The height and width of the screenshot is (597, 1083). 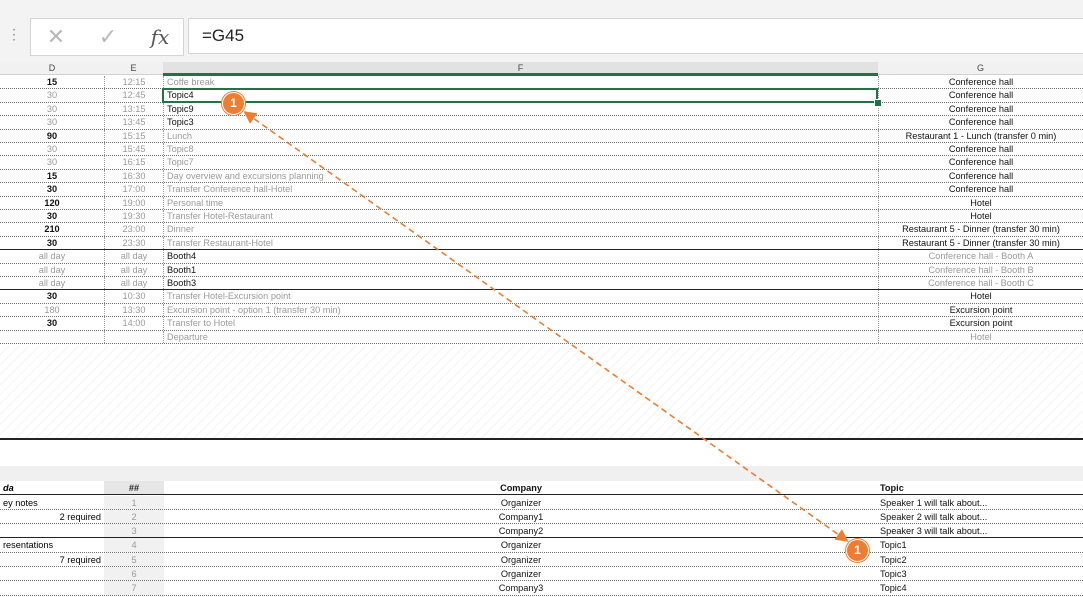 What do you see at coordinates (233, 103) in the screenshot?
I see `callout-badge-start: 1` at bounding box center [233, 103].